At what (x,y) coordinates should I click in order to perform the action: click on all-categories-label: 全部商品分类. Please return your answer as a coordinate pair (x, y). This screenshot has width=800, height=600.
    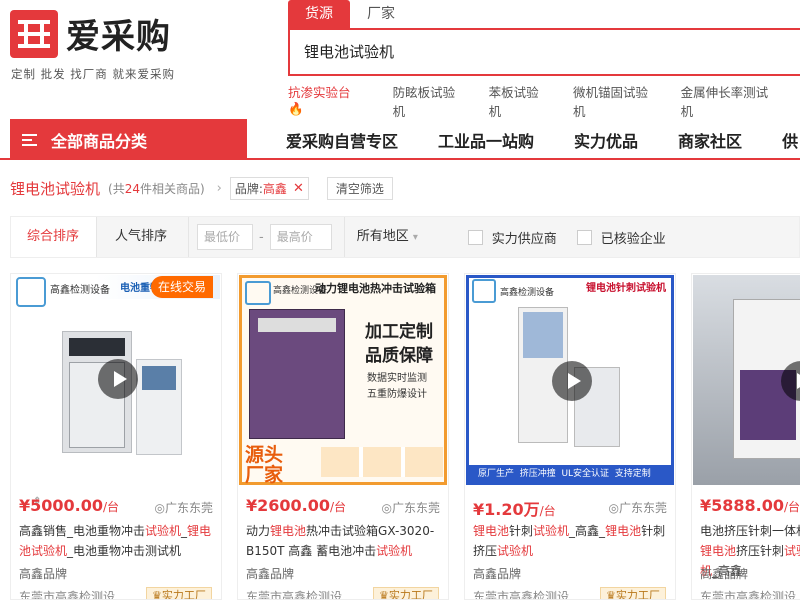
    Looking at the image, I should click on (99, 141).